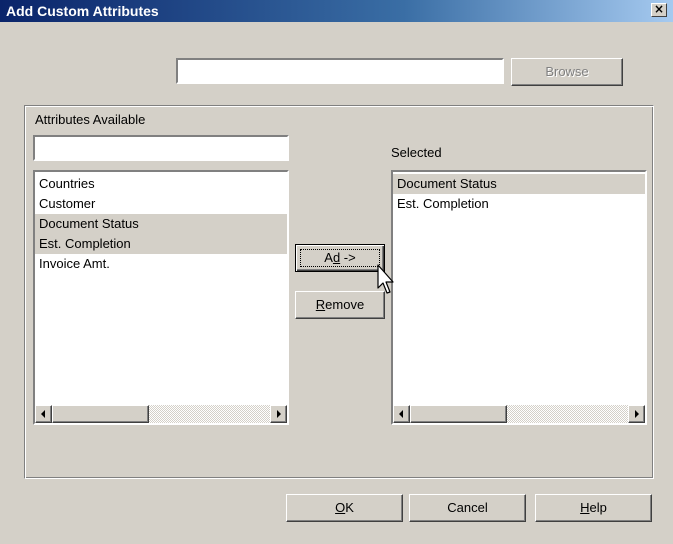  What do you see at coordinates (82, 11) in the screenshot?
I see `window-title: Add Custom Attributes` at bounding box center [82, 11].